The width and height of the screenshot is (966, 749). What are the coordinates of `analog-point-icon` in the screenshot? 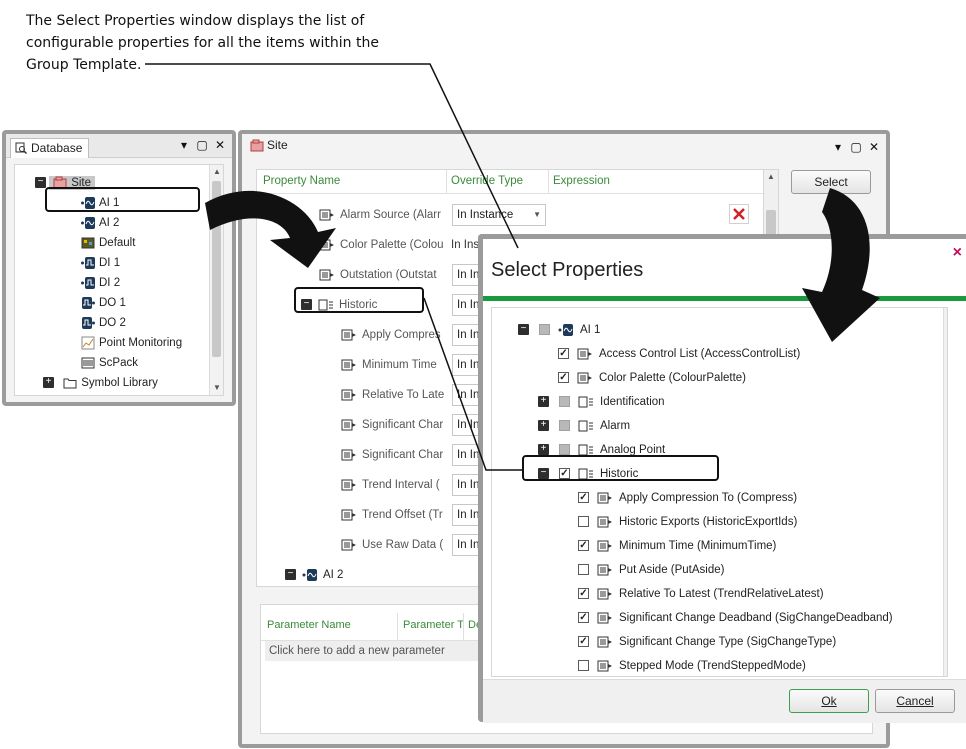 It's located at (309, 574).